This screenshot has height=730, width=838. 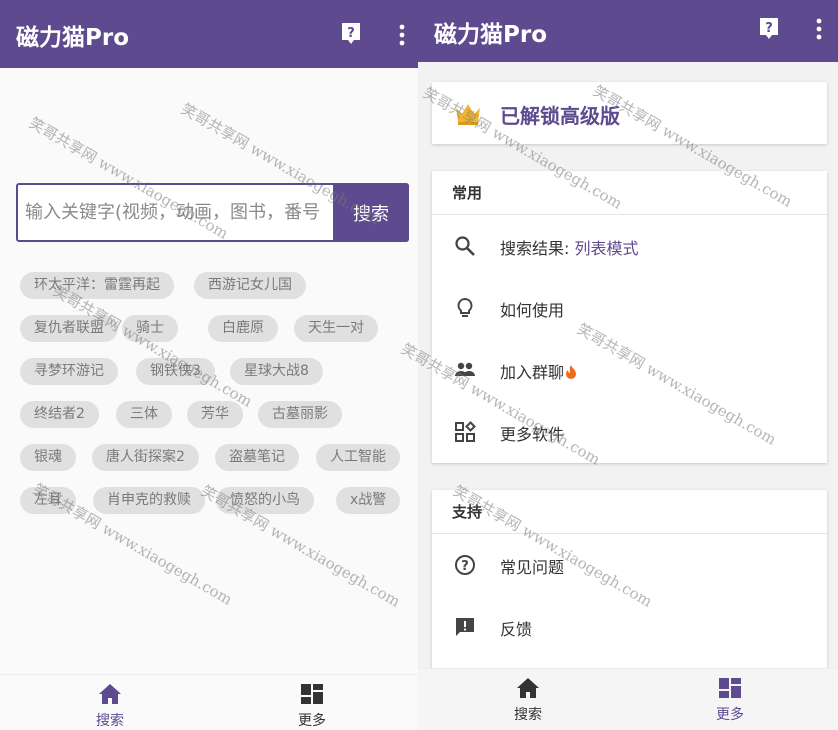 I want to click on crown-icon, so click(x=468, y=114).